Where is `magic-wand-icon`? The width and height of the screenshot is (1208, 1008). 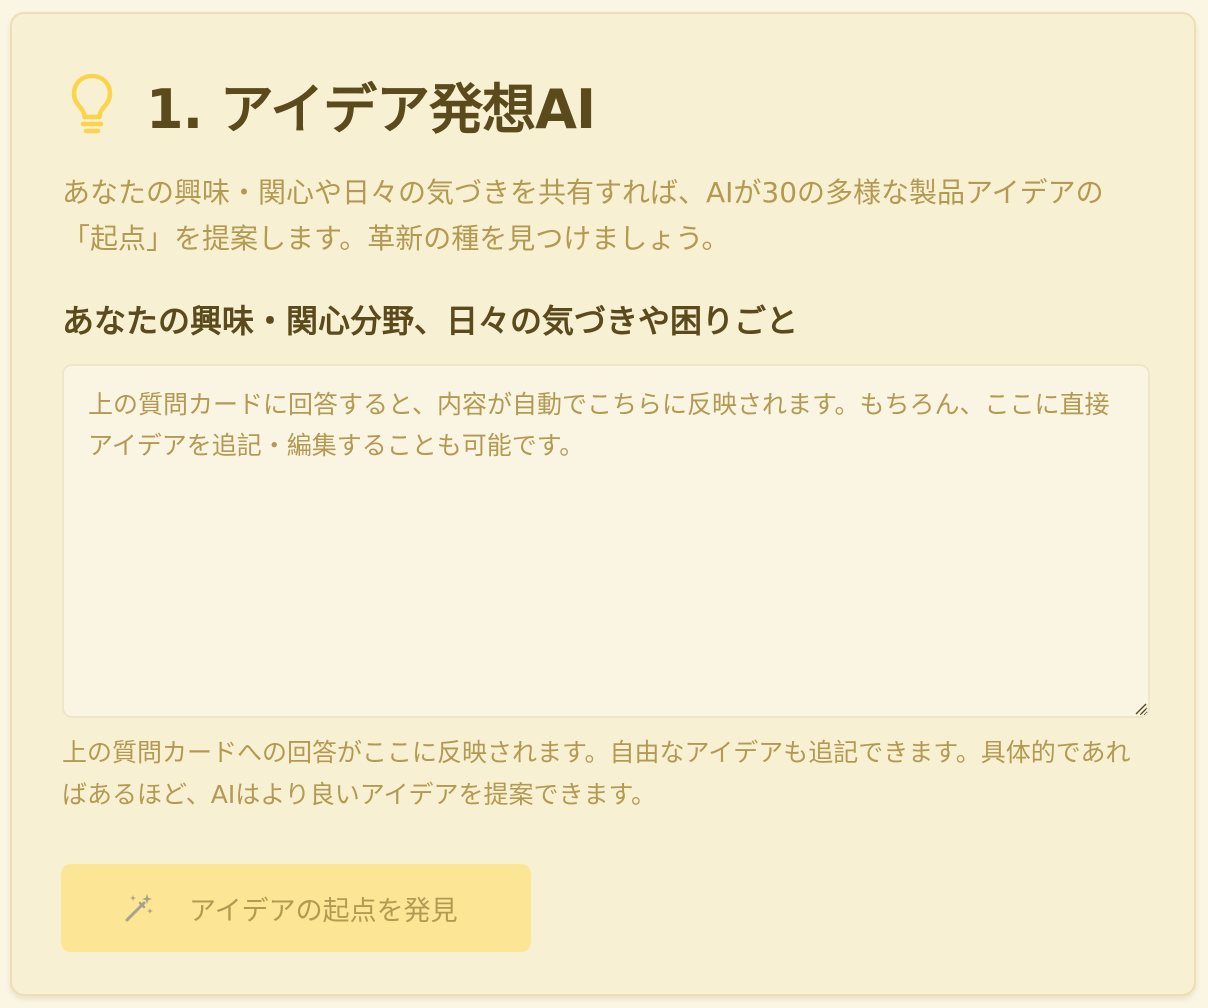
magic-wand-icon is located at coordinates (139, 908).